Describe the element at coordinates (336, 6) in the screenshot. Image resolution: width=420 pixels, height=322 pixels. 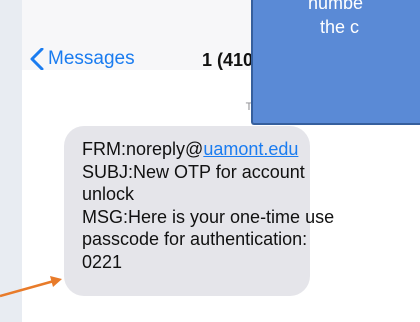
I see `callout-text-line1: numbe` at that location.